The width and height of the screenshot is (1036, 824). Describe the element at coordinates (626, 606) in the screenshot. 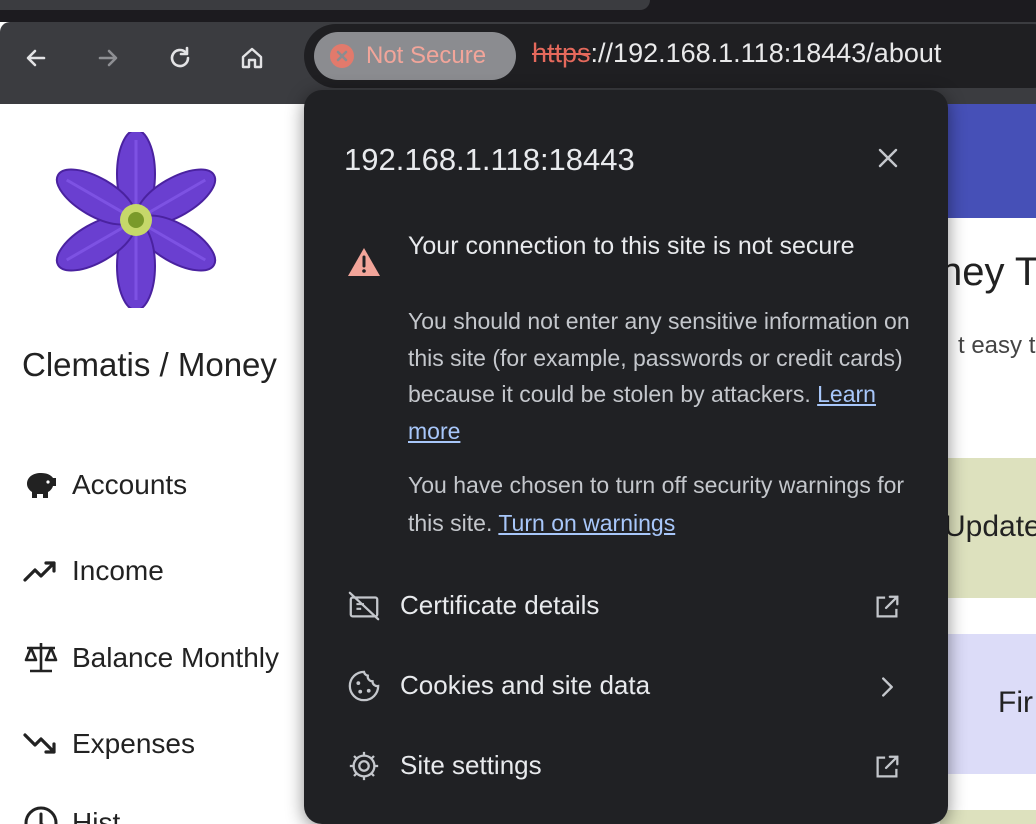

I see `certificate-details-row: Certificate details` at that location.